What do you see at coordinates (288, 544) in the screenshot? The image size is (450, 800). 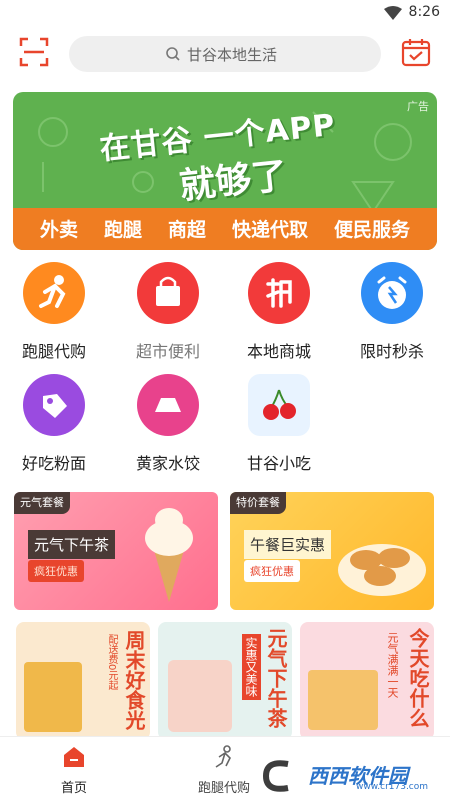 I see `promo-title: 午餐巨实惠` at bounding box center [288, 544].